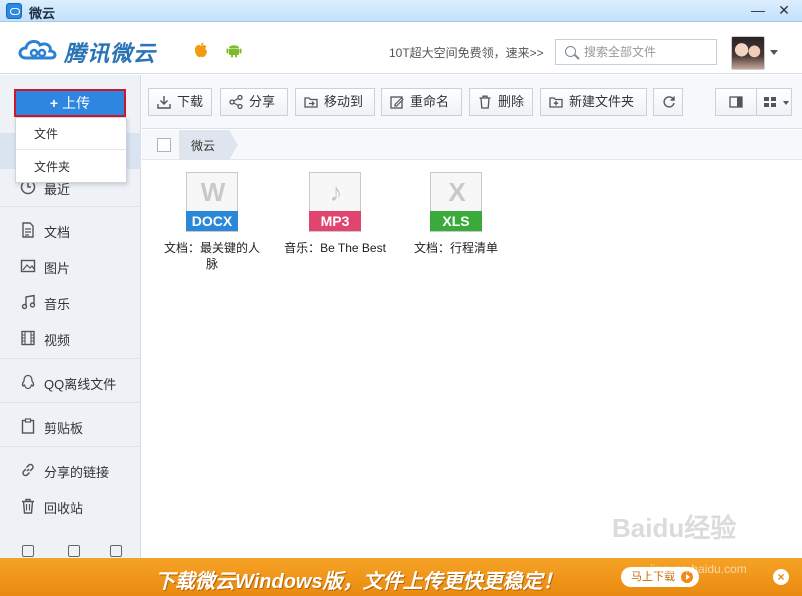 The image size is (802, 596). What do you see at coordinates (116, 551) in the screenshot?
I see `tablet-icon` at bounding box center [116, 551].